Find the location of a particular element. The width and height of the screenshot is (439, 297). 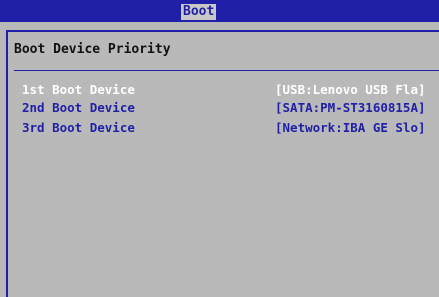

boot-device-label: 3rd Boot Device is located at coordinates (78, 127).